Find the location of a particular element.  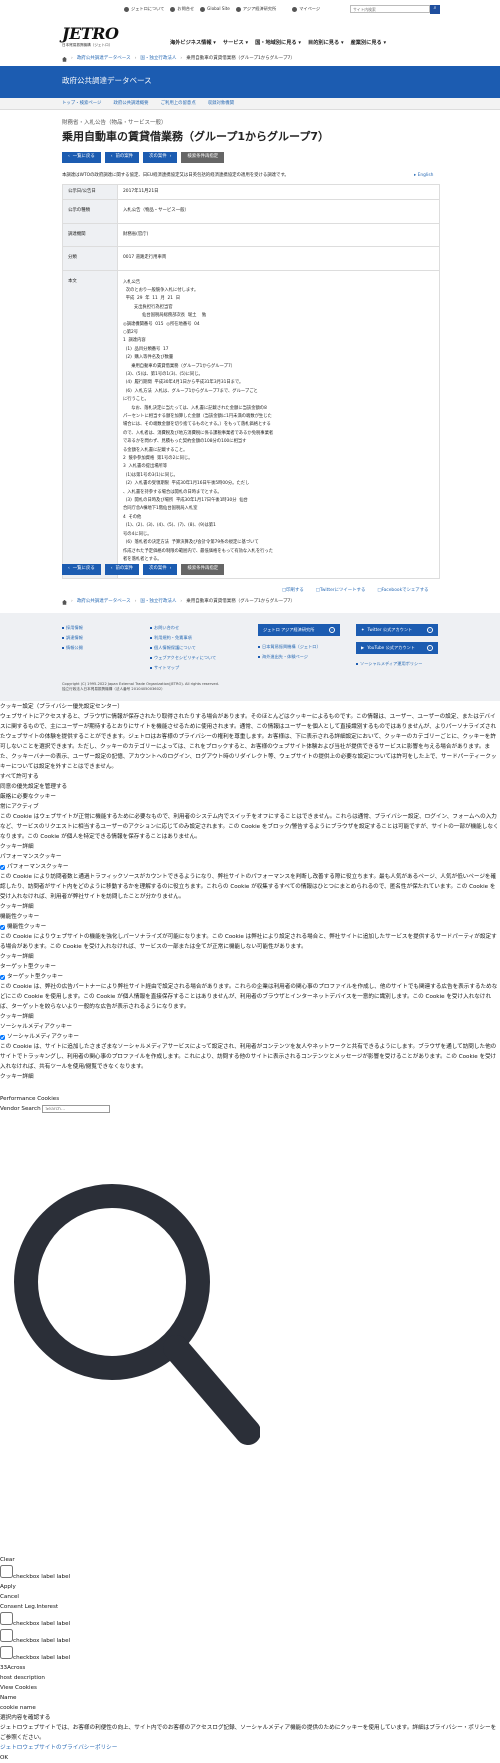

apply-button: Apply is located at coordinates (250, 1587).